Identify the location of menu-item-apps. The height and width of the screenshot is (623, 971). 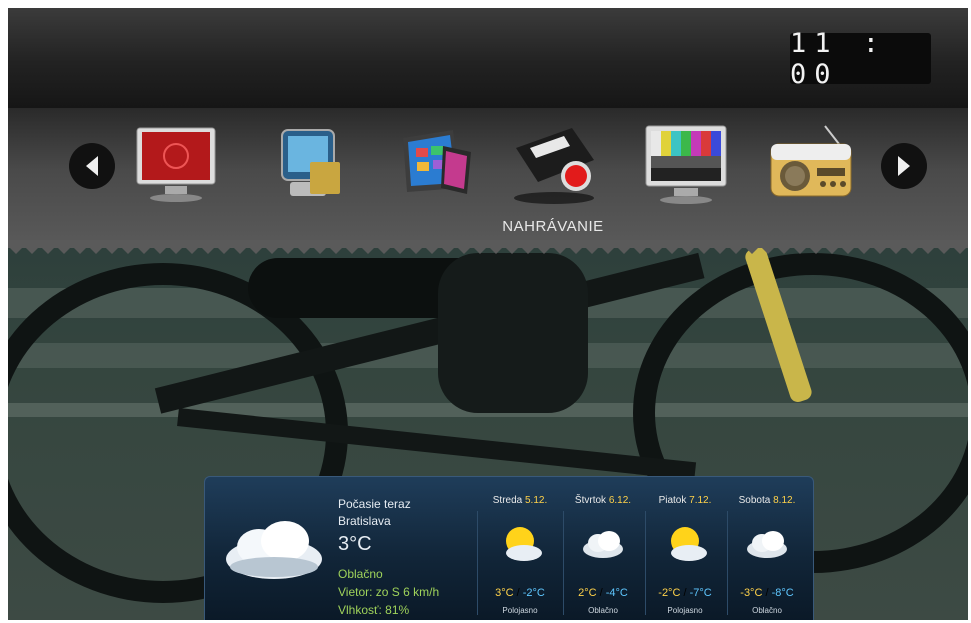
(437, 163).